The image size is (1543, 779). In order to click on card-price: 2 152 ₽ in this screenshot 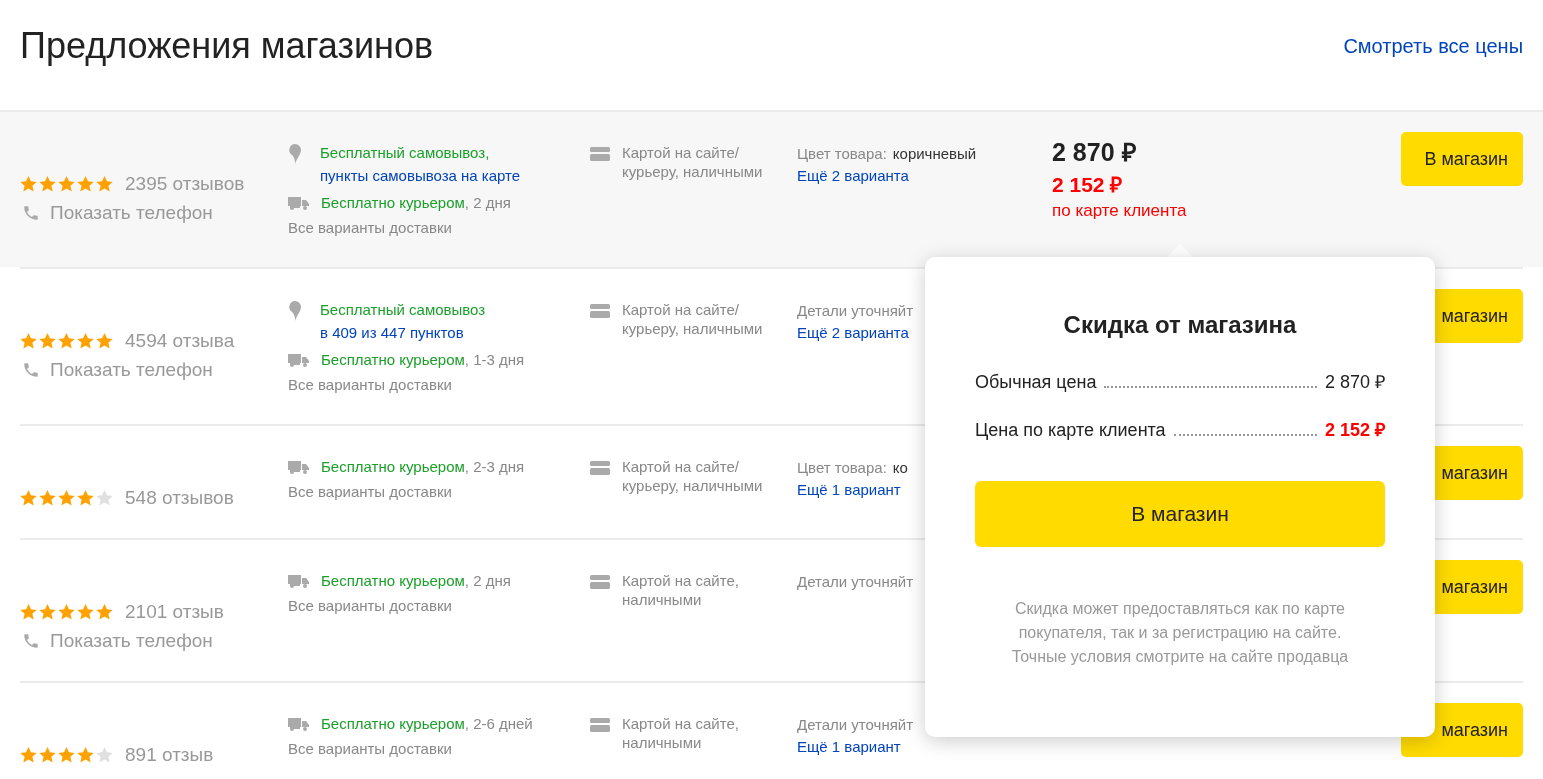, I will do `click(1088, 185)`.